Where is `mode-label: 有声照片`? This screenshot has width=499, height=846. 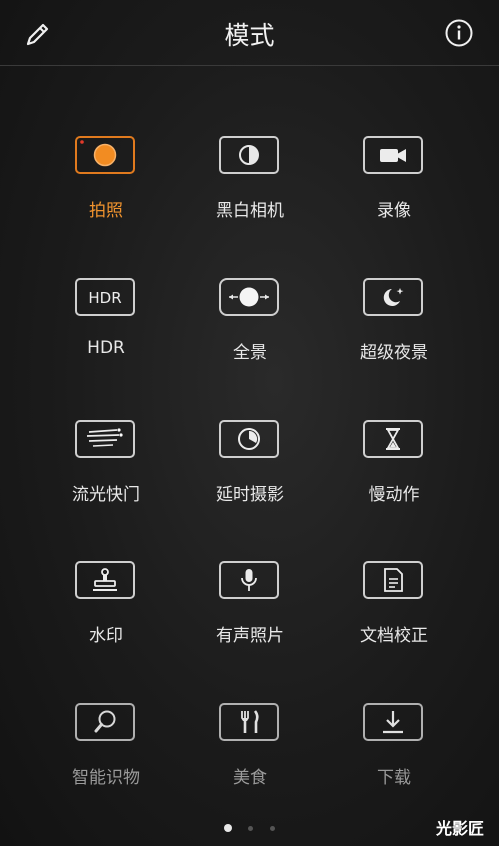 mode-label: 有声照片 is located at coordinates (250, 636).